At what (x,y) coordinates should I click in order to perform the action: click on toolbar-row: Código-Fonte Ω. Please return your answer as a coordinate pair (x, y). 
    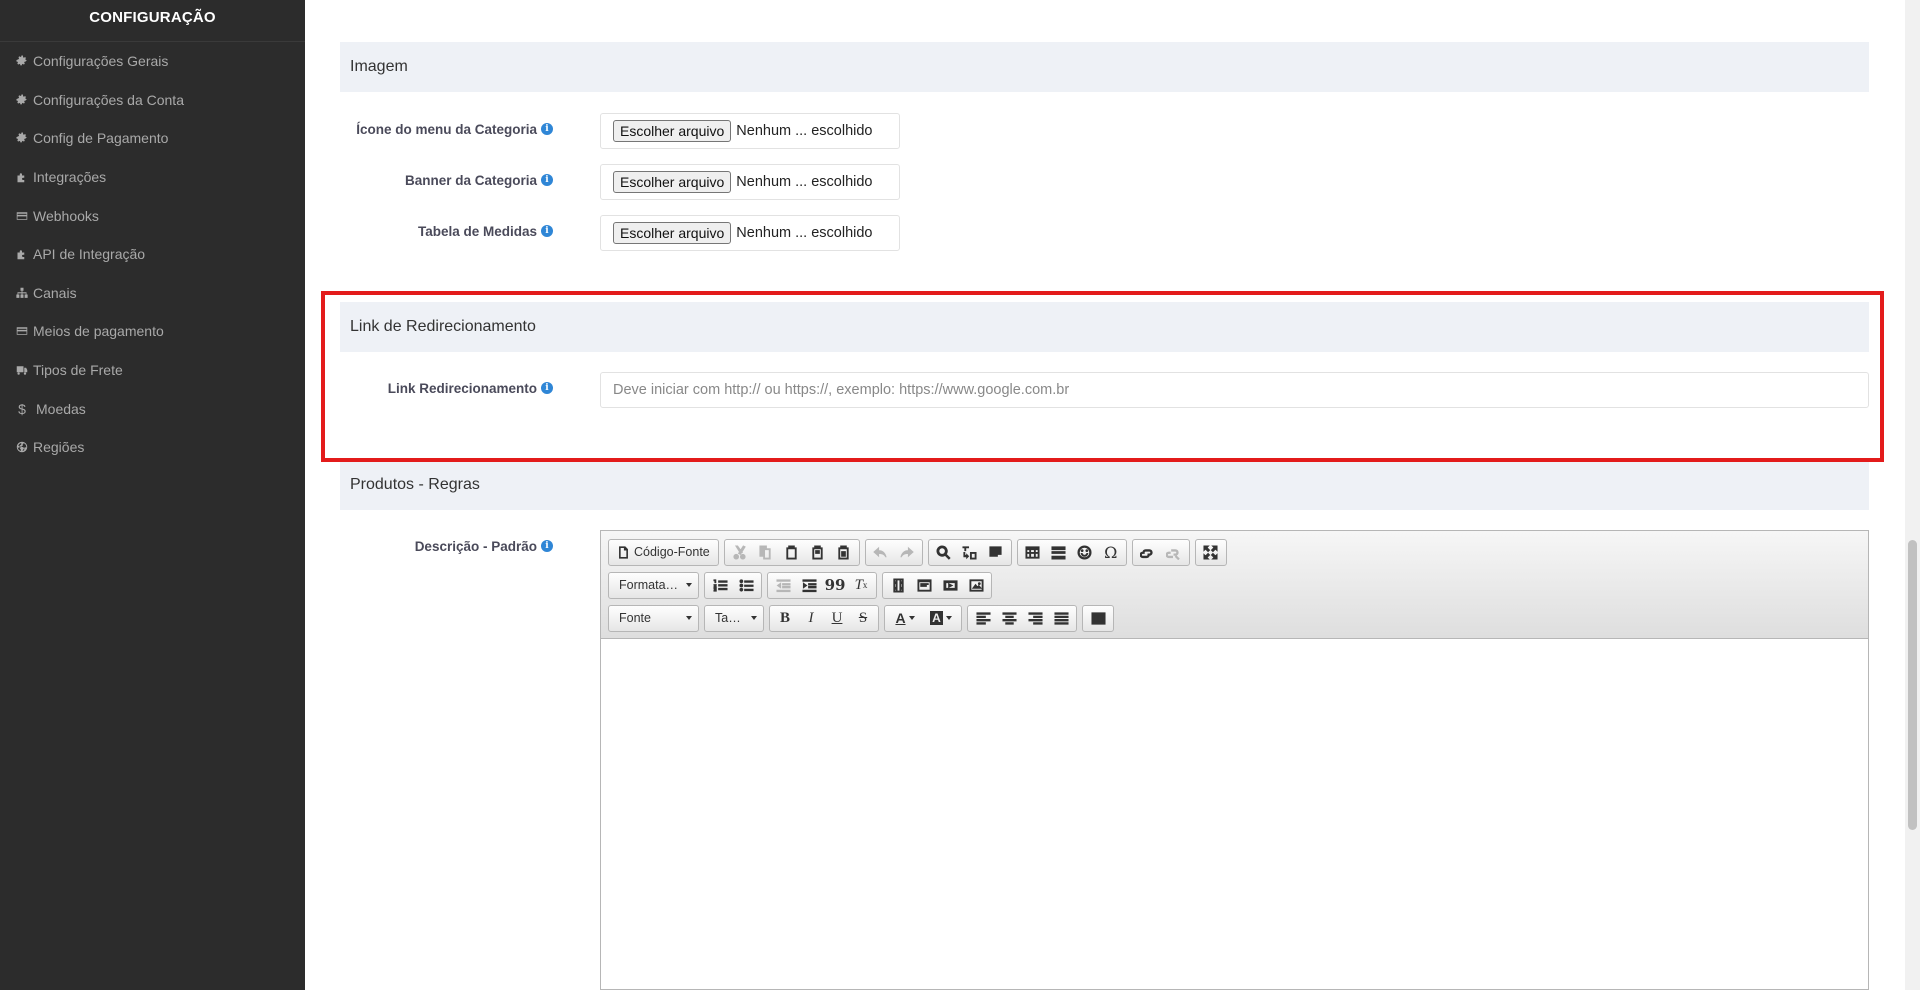
    Looking at the image, I should click on (920, 552).